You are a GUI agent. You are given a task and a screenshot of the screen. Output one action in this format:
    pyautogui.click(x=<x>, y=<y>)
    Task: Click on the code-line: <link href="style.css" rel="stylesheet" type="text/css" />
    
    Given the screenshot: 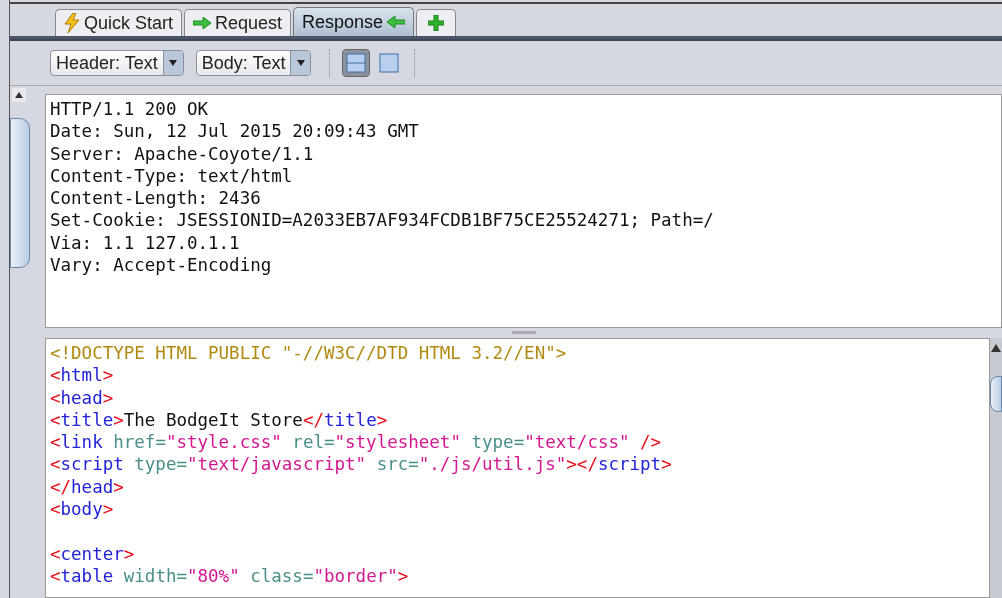 What is the action you would take?
    pyautogui.click(x=356, y=442)
    